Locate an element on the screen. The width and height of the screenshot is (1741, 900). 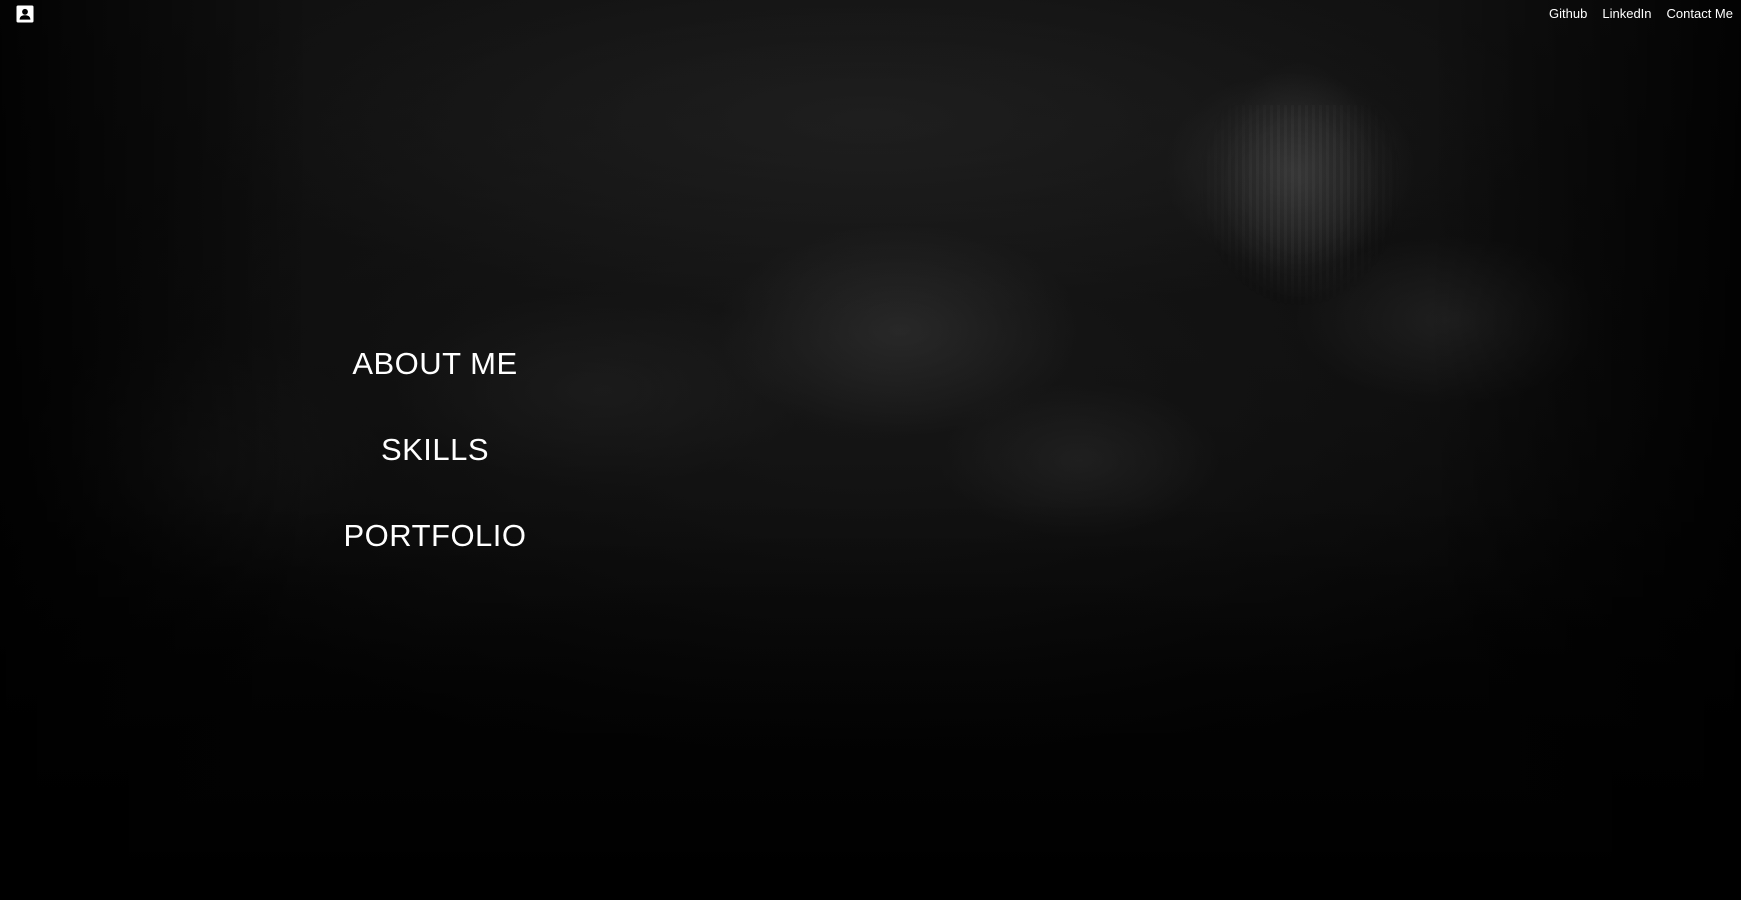
contact-card-icon-svg is located at coordinates (25, 14).